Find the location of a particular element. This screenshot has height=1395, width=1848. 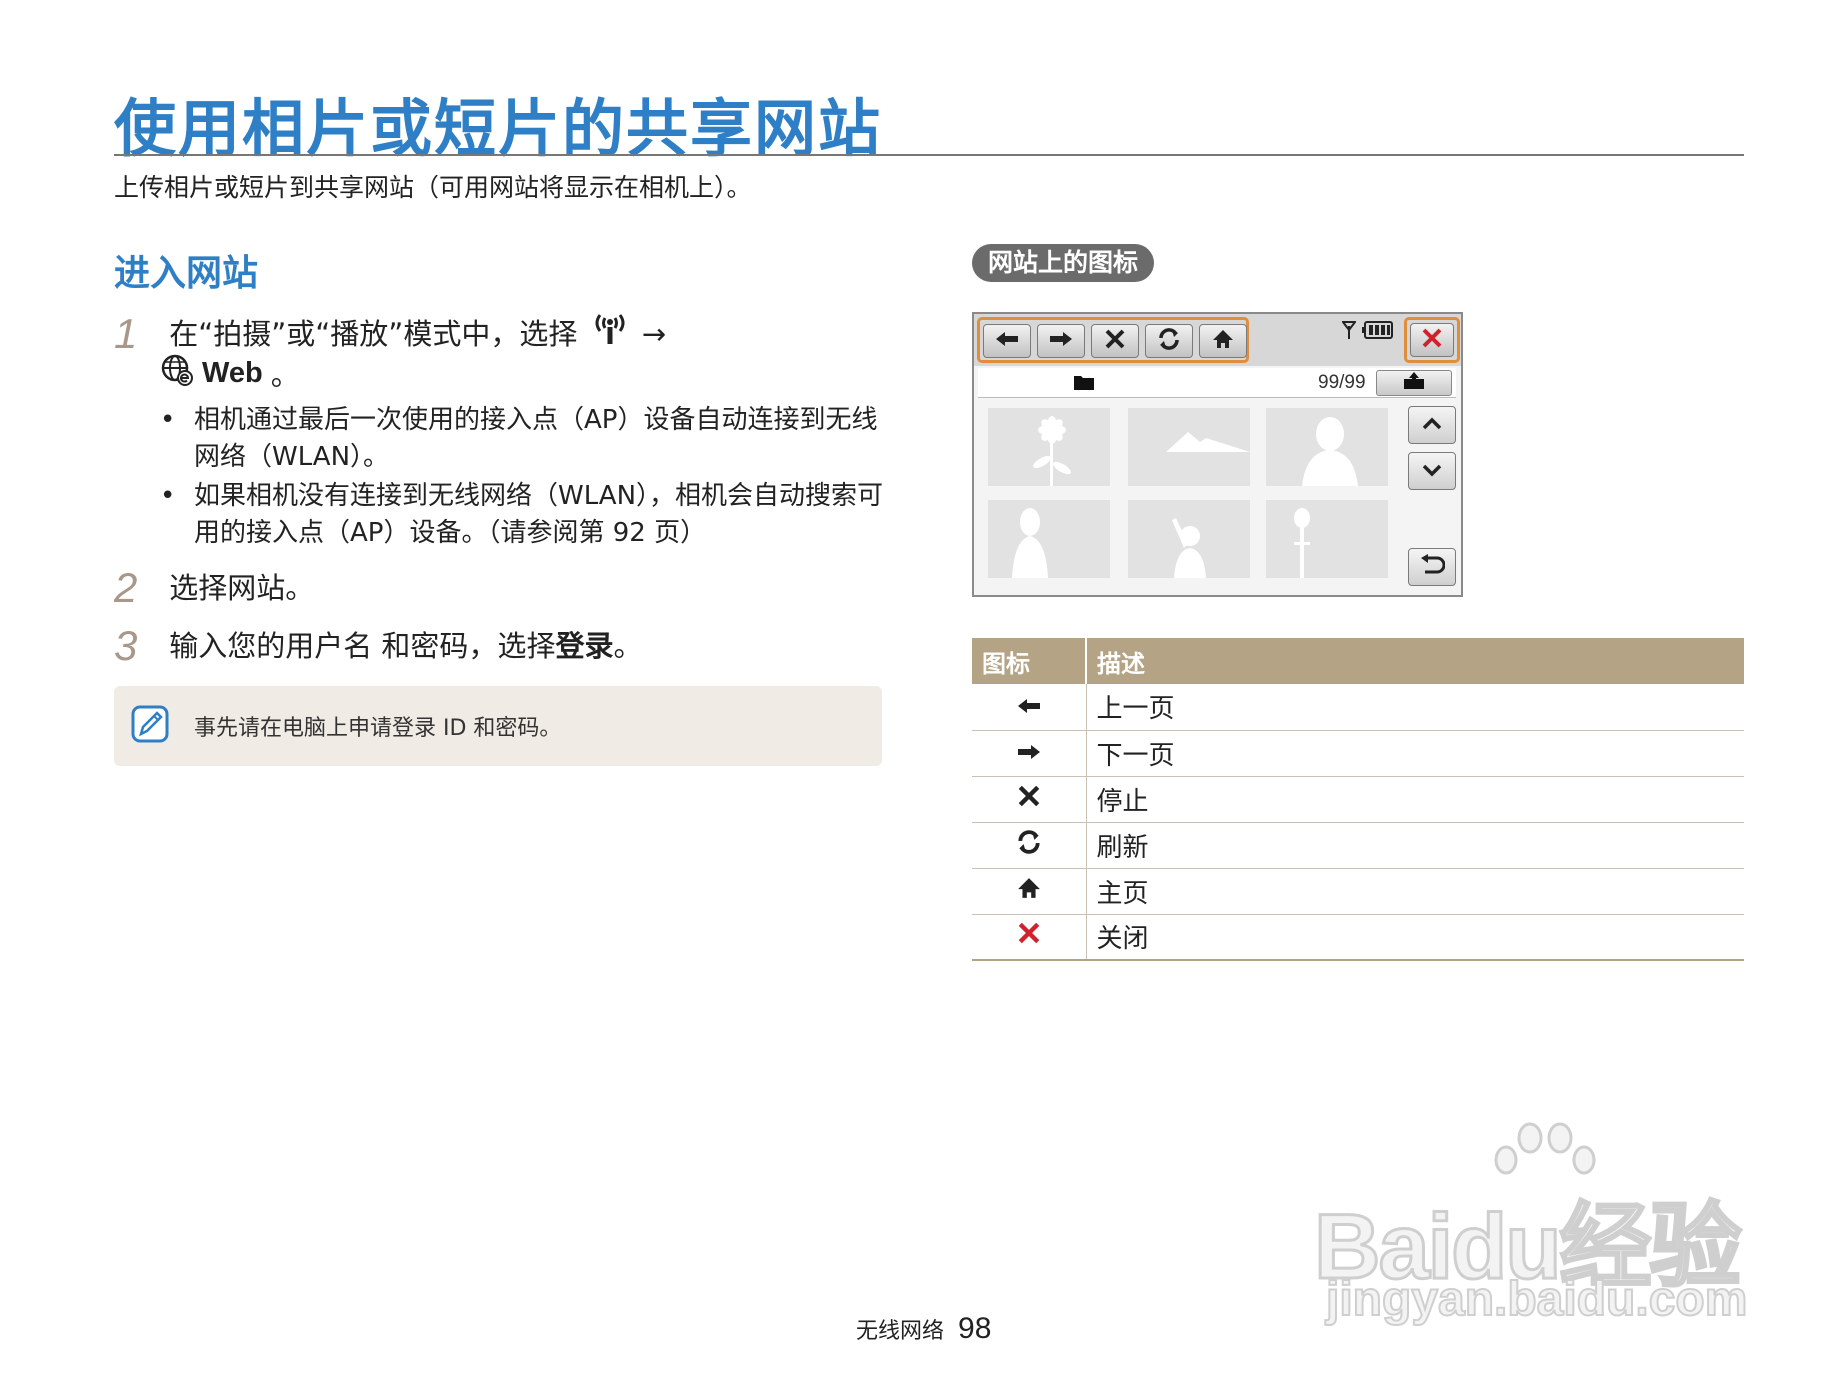

web-label: Web is located at coordinates (232, 372).